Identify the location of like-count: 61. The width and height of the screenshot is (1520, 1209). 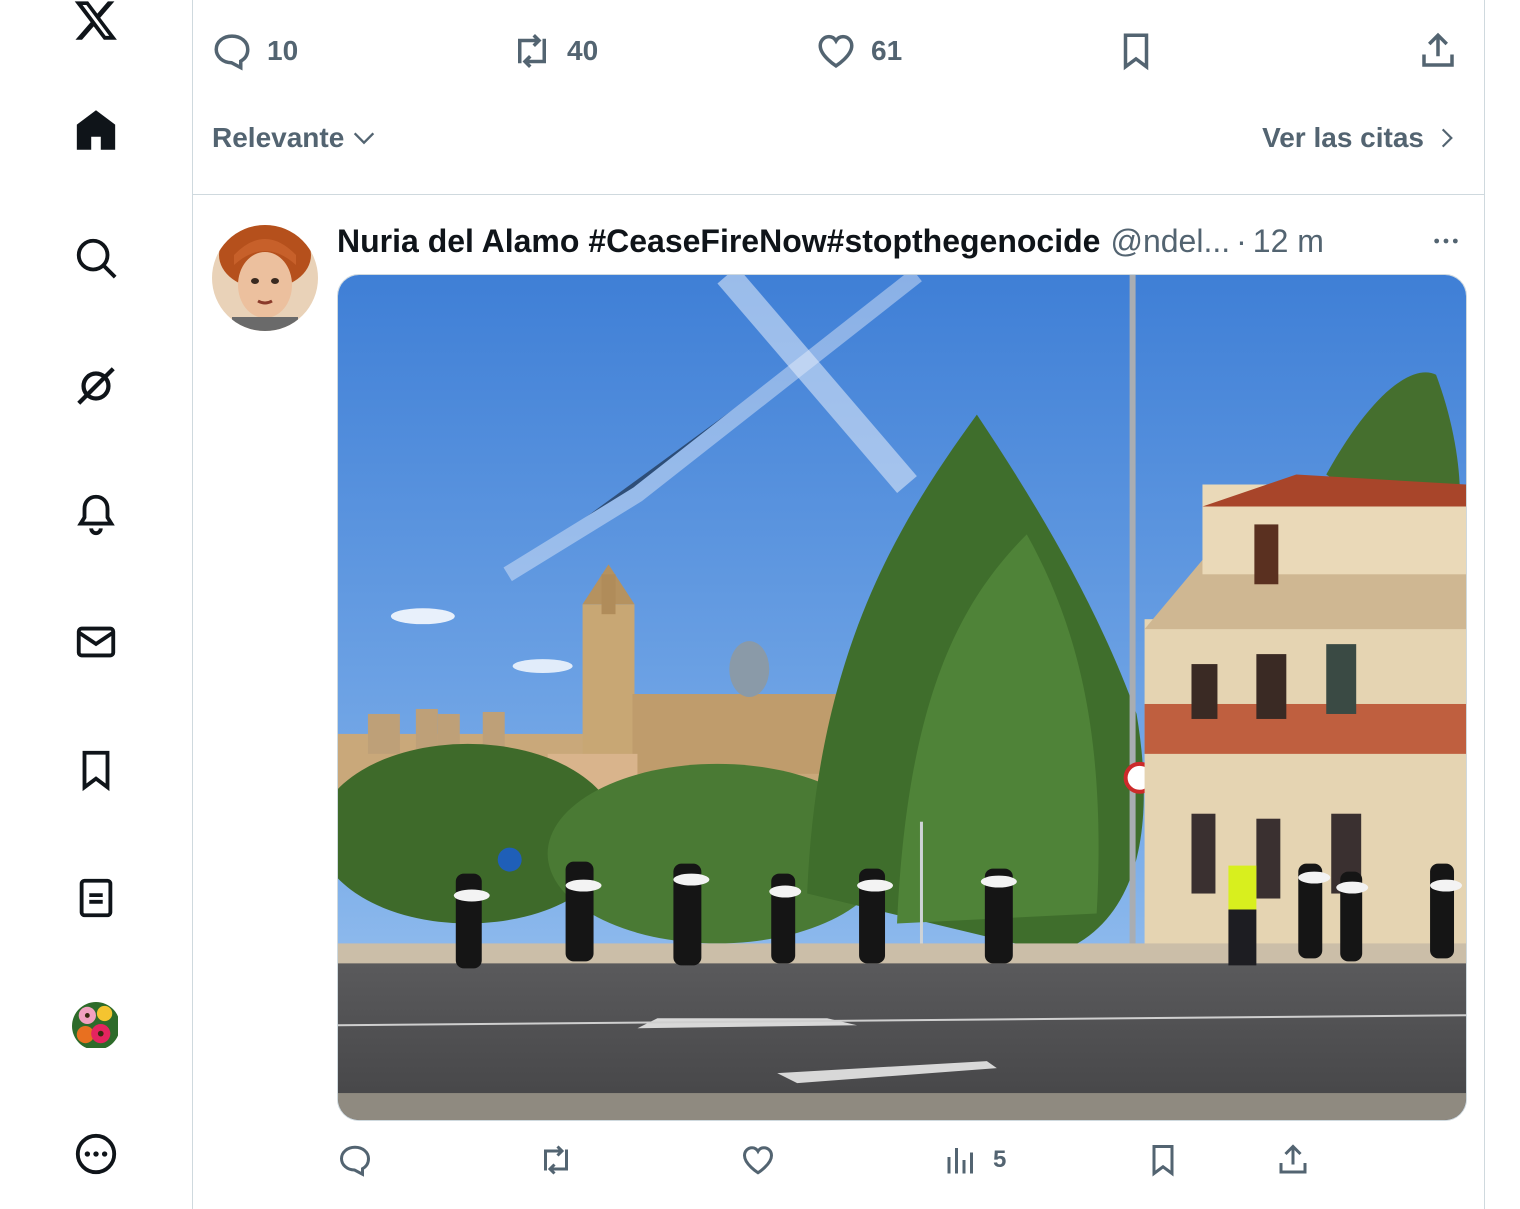
(887, 50).